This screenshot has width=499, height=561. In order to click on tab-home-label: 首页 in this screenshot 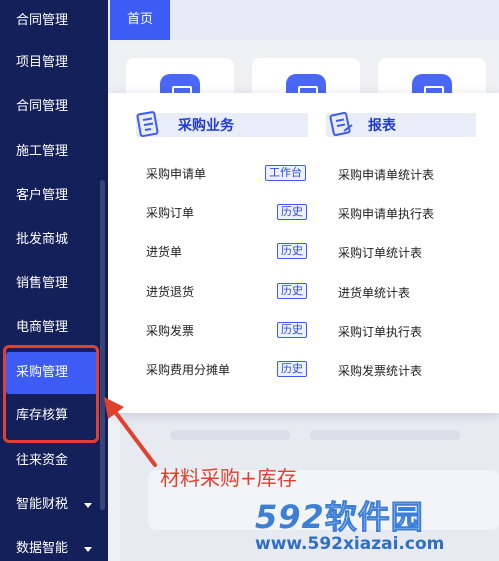, I will do `click(139, 19)`.